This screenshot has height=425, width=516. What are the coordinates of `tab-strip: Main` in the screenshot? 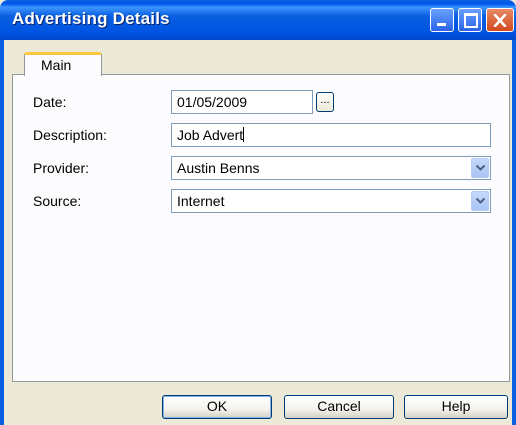 It's located at (260, 61).